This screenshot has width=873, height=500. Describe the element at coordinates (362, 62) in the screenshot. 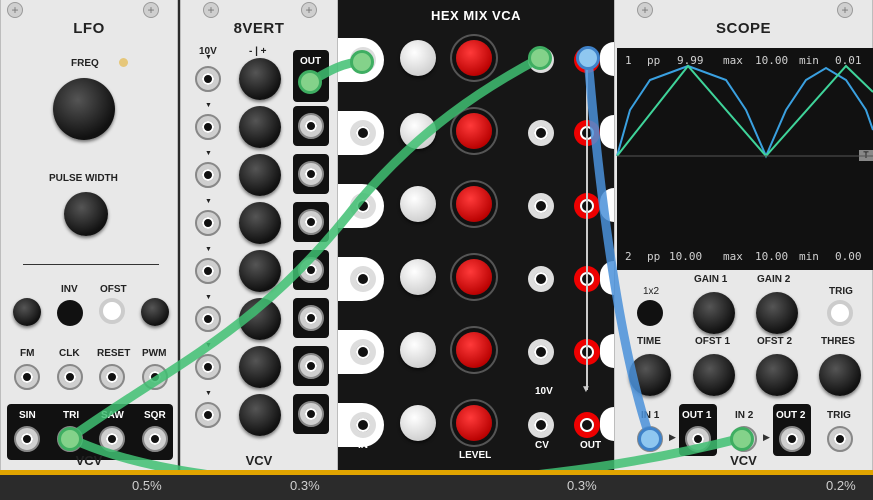

I see `cable-plug-hexmix-in` at that location.